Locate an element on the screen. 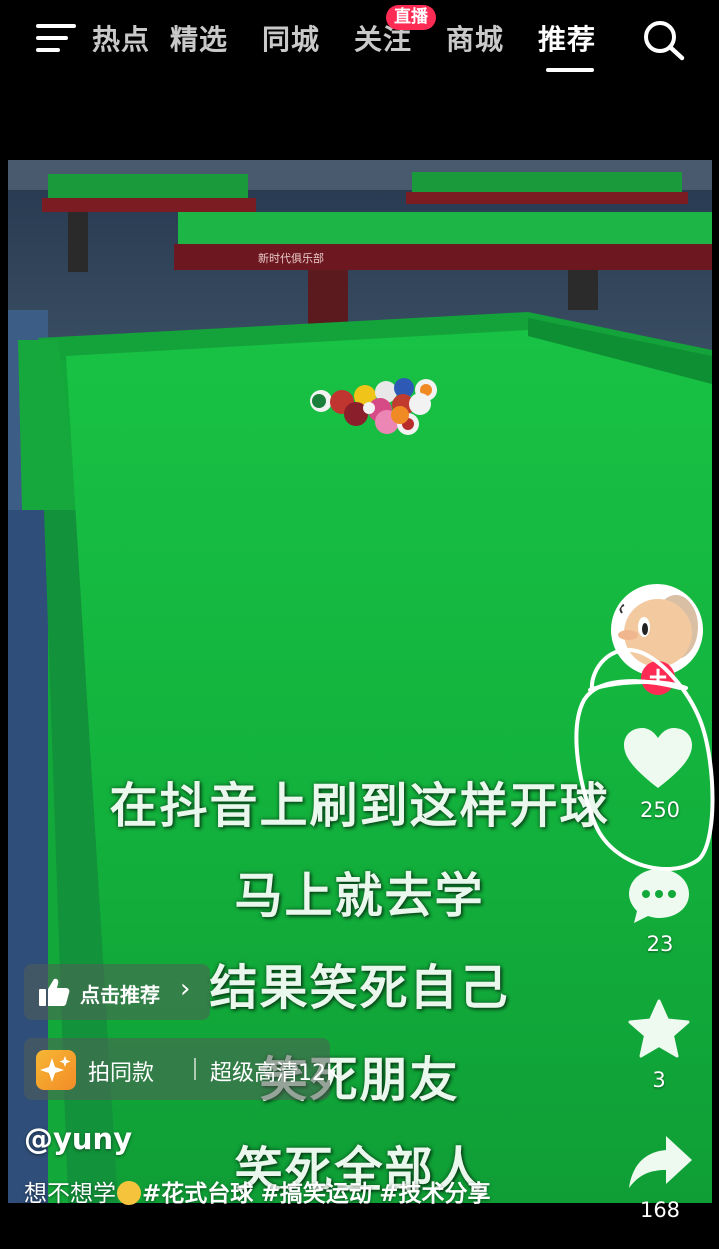 The image size is (719, 1249). tab-recommend: 推荐 is located at coordinates (567, 38).